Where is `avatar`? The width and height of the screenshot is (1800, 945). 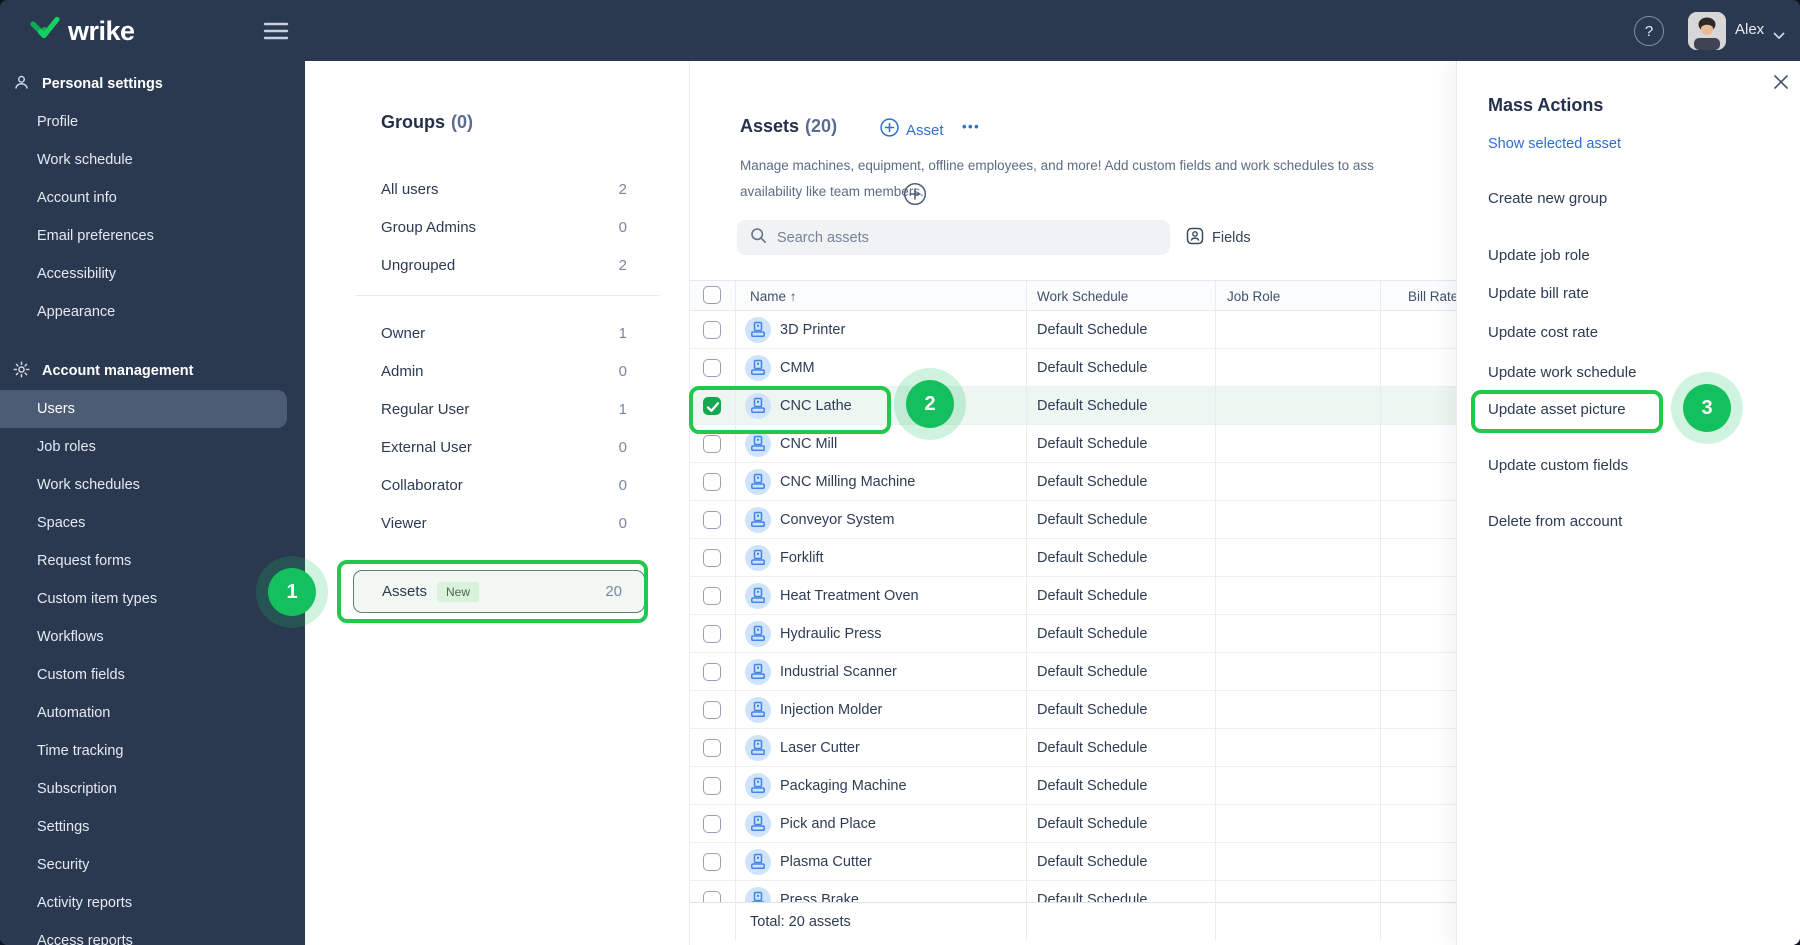 avatar is located at coordinates (1707, 31).